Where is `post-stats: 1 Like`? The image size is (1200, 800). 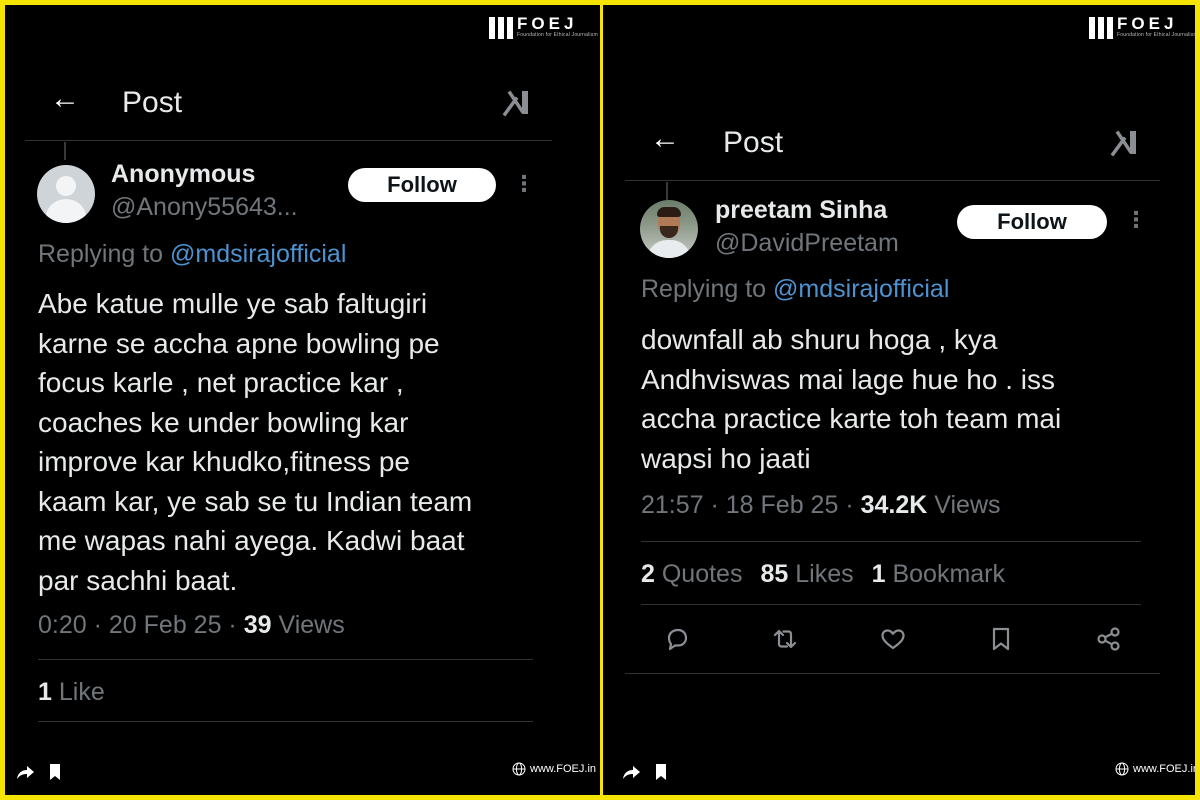
post-stats: 1 Like is located at coordinates (71, 692).